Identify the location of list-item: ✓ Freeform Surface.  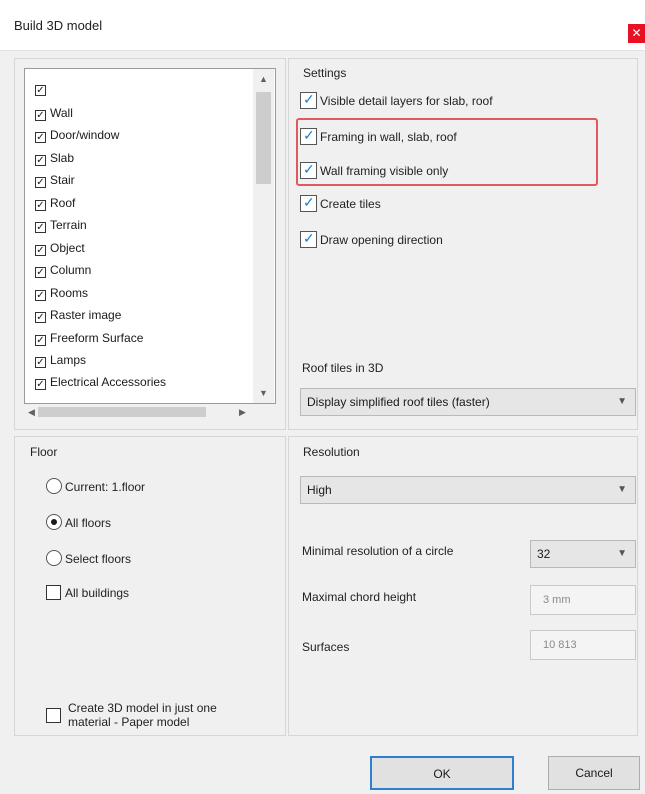
(89, 338).